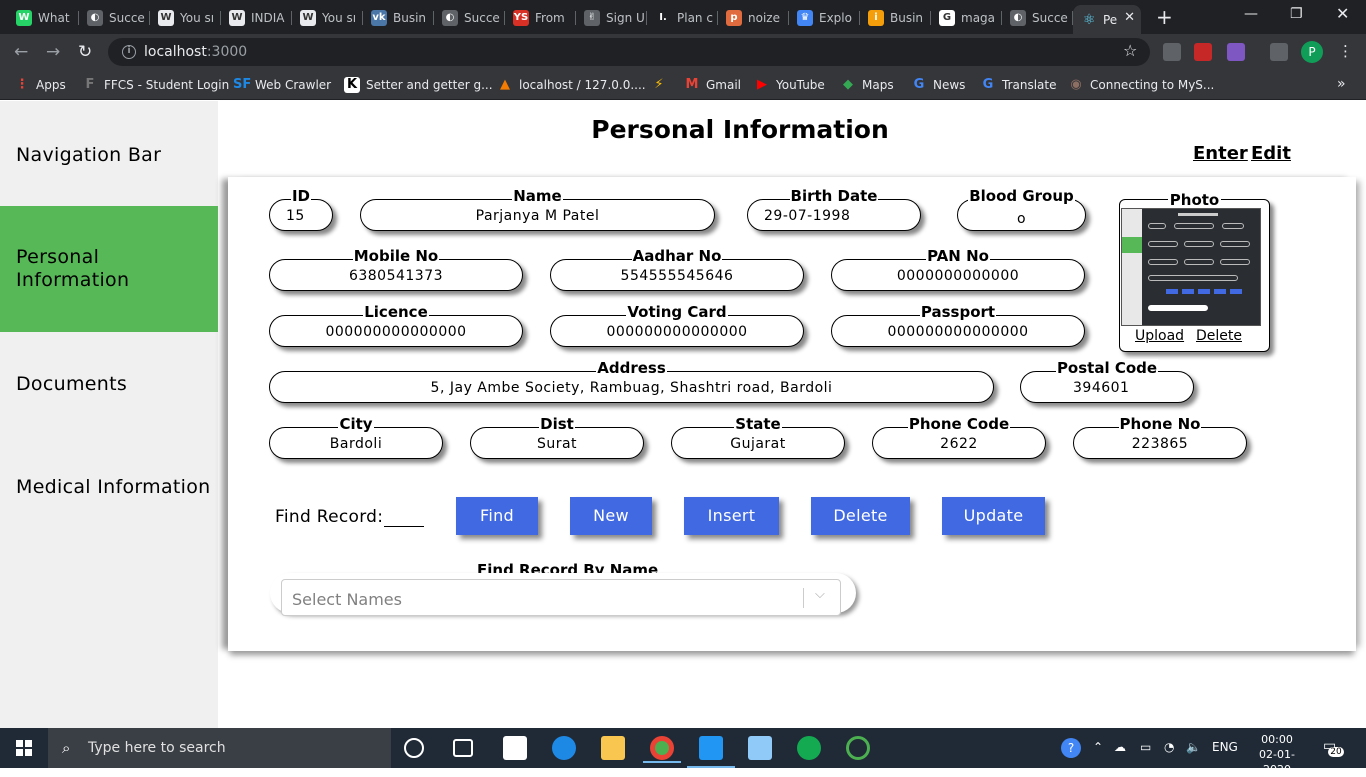  What do you see at coordinates (515, 748) in the screenshot?
I see `mail-icon` at bounding box center [515, 748].